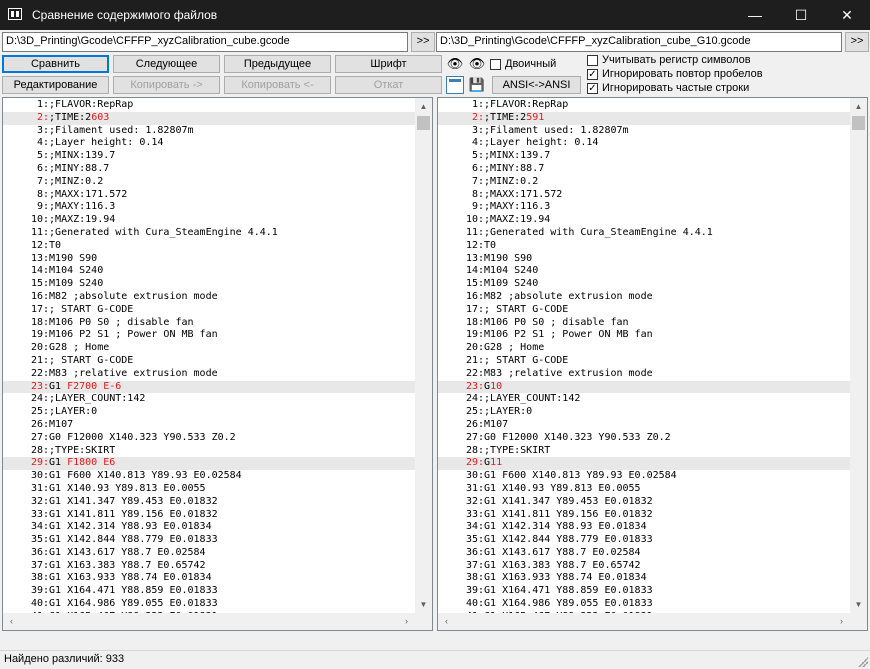 The width and height of the screenshot is (870, 669). Describe the element at coordinates (423, 42) in the screenshot. I see `left-browse-button: >>` at that location.